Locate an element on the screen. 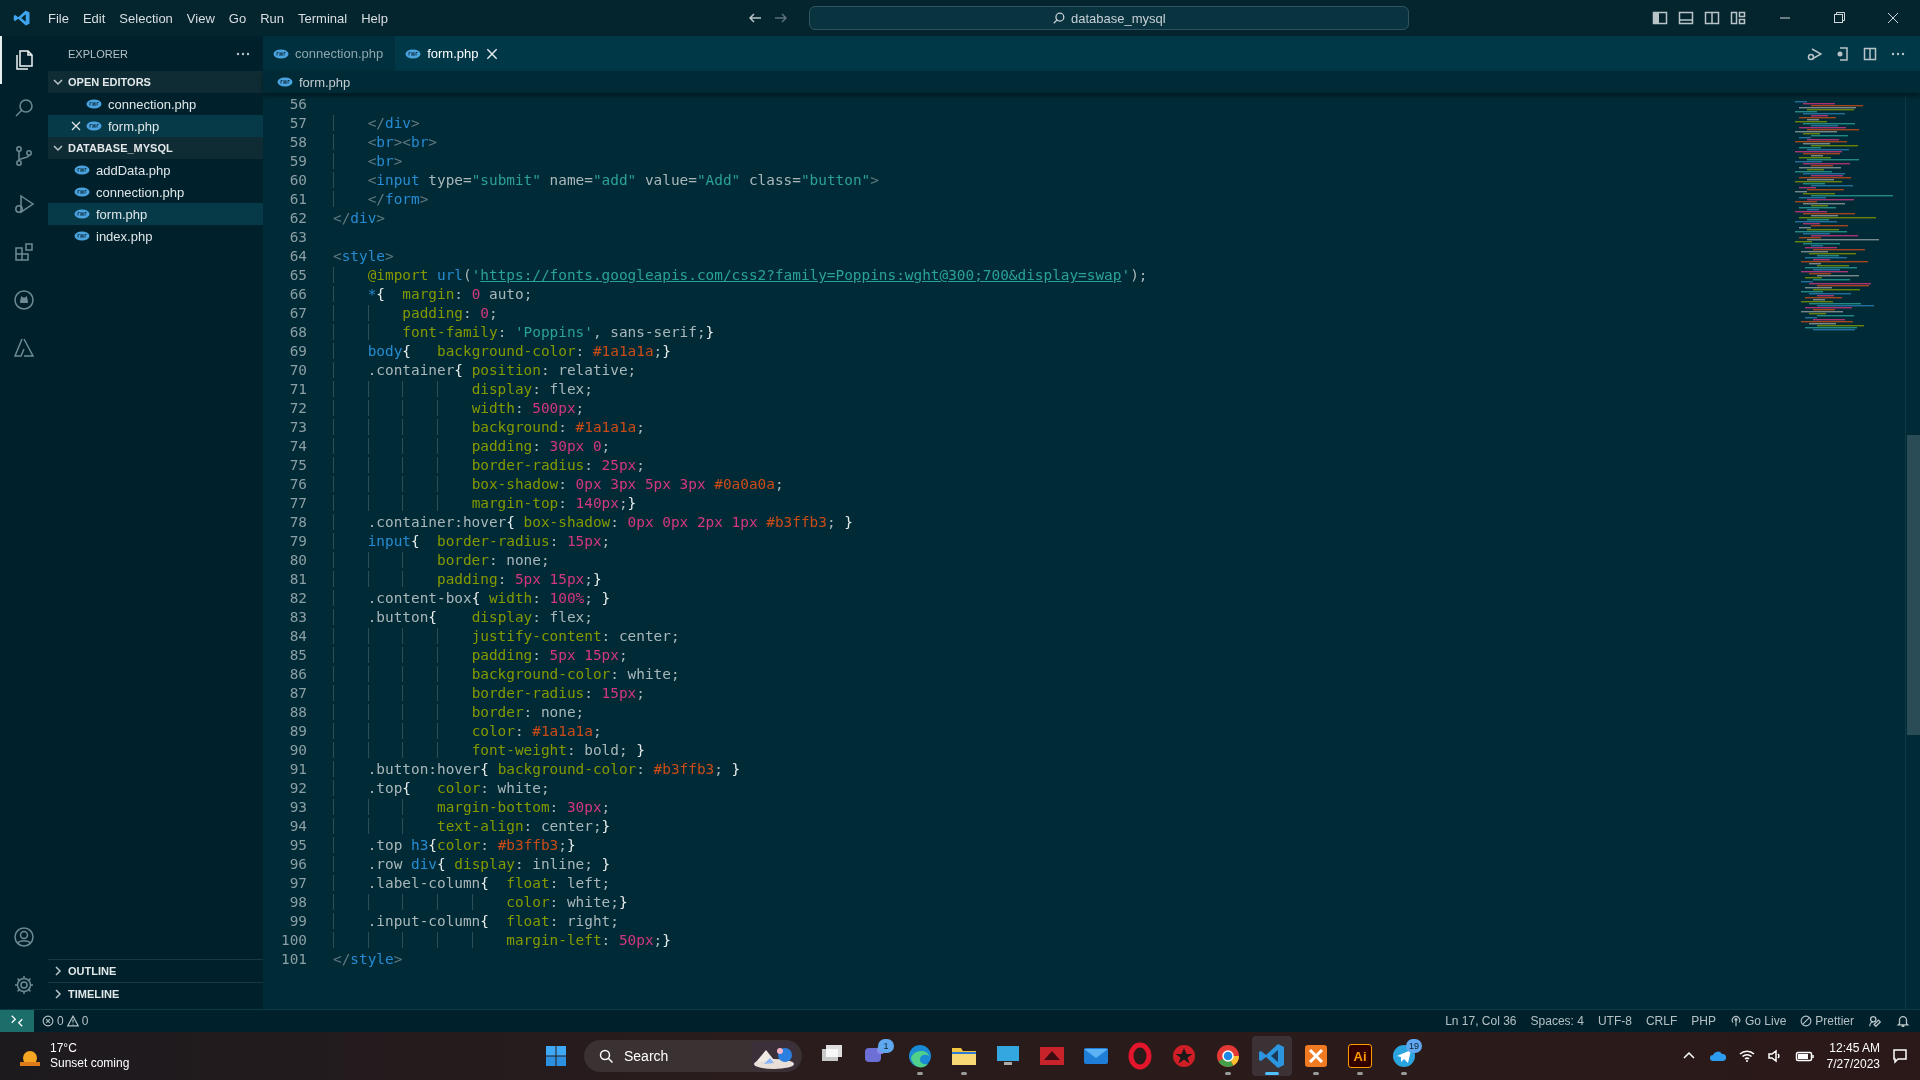 The height and width of the screenshot is (1080, 1920). layout-icon is located at coordinates (1738, 18).